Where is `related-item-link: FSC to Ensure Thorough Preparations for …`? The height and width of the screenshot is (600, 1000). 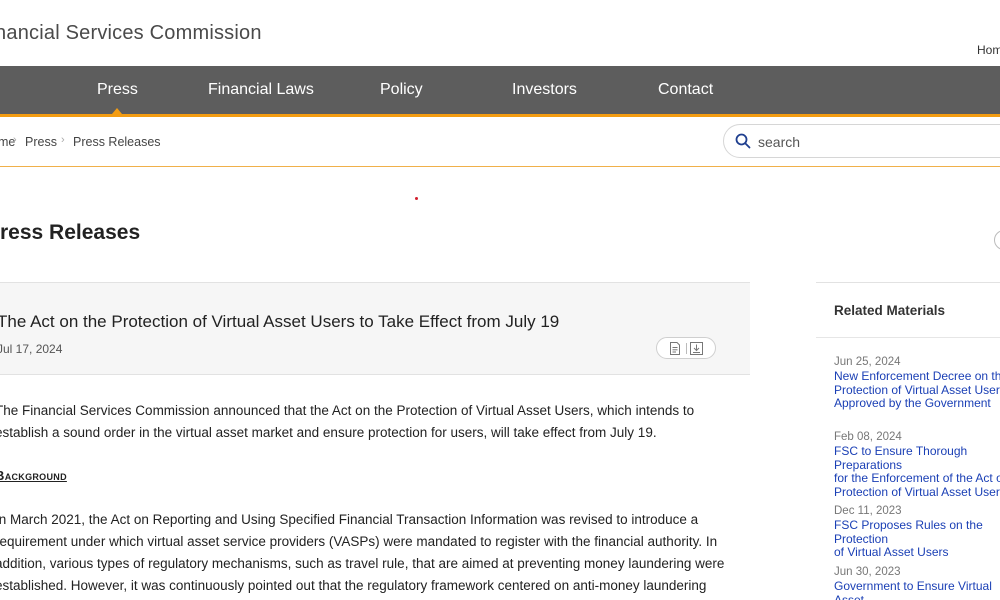
related-item-link: FSC to Ensure Thorough Preparations for … is located at coordinates (917, 471).